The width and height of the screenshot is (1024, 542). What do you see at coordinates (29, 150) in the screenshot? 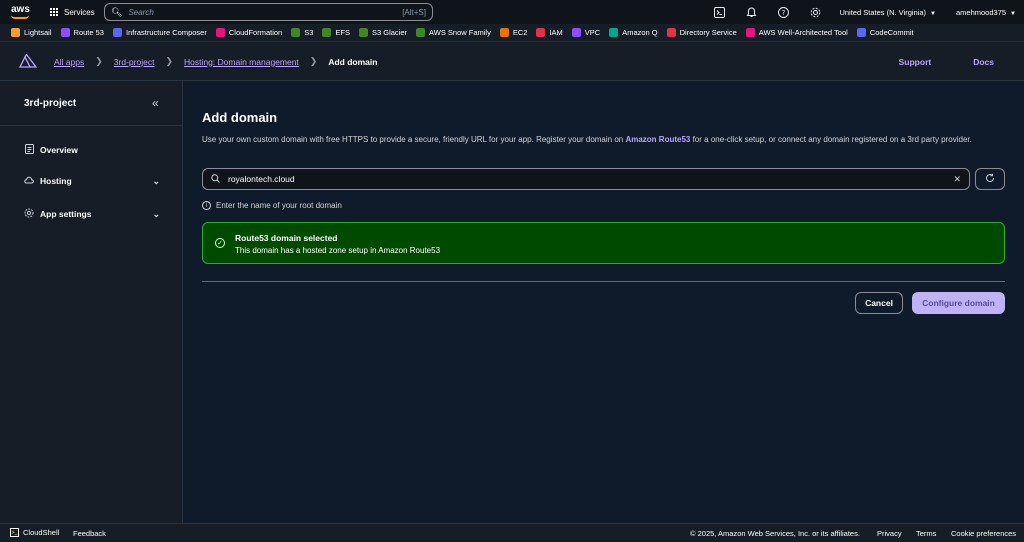
I see `document-icon` at bounding box center [29, 150].